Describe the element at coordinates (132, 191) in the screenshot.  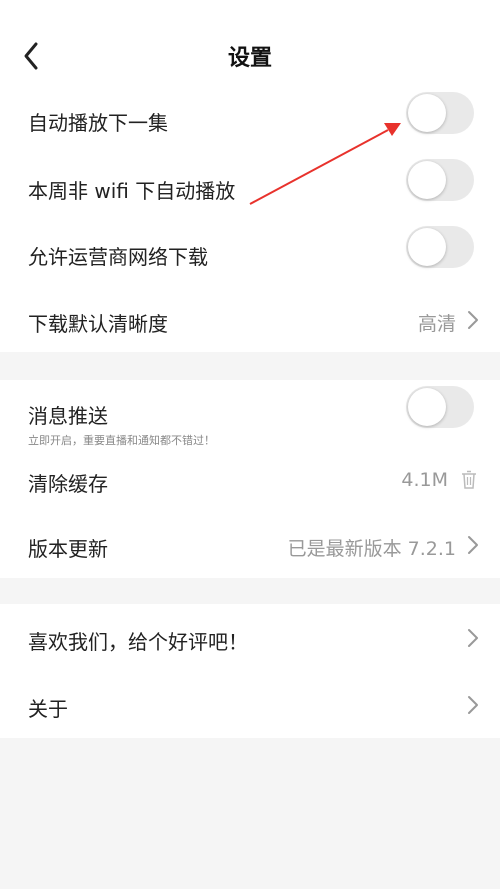
I see `weekly-non-wifi-autoplay-label: 本周非 wifi 下自动播放` at that location.